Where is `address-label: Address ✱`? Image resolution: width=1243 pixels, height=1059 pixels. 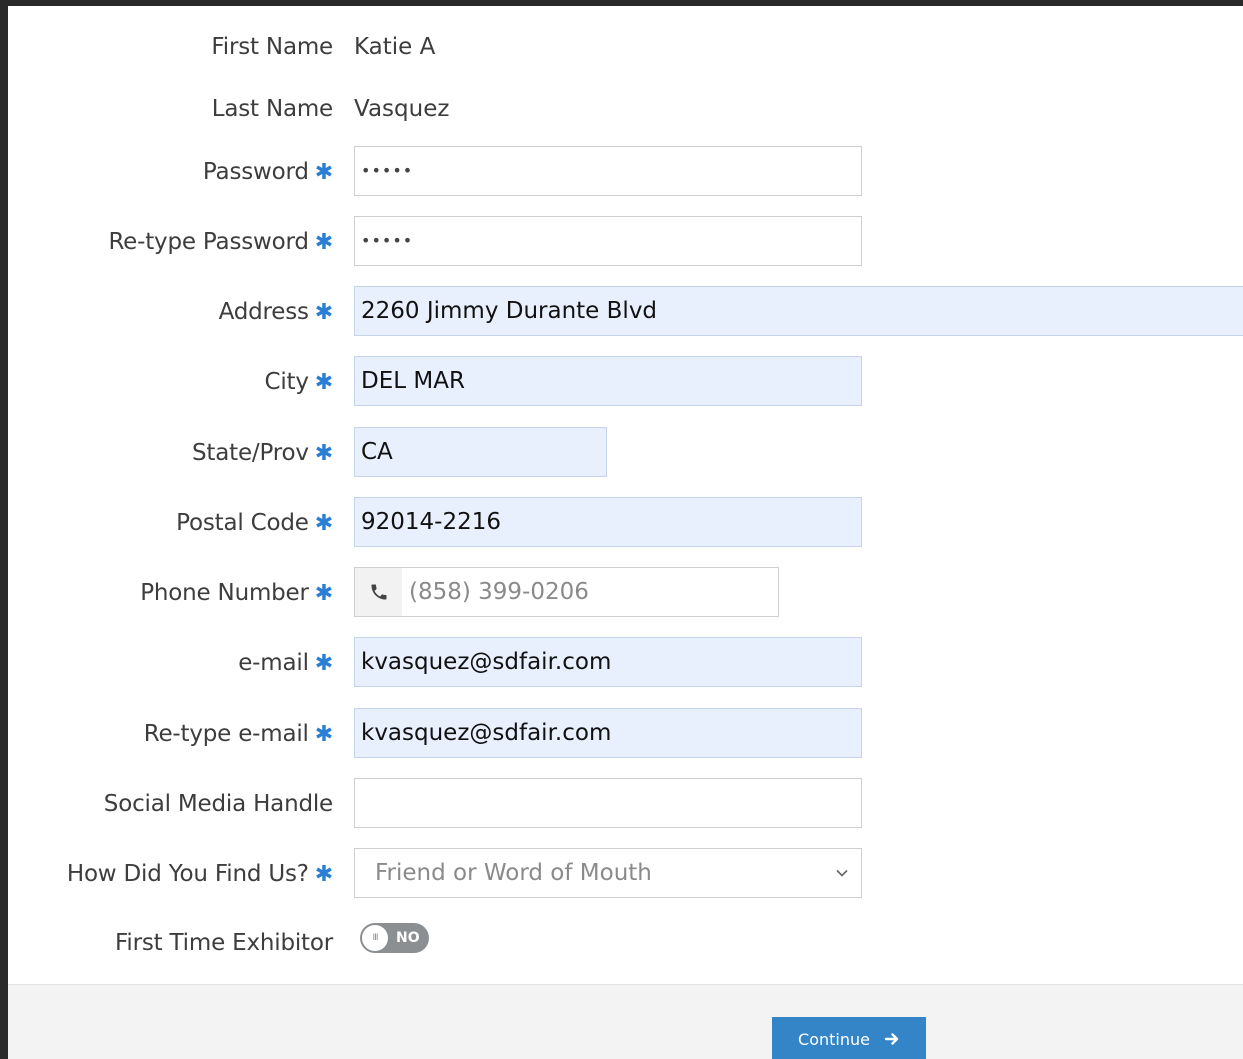 address-label: Address ✱ is located at coordinates (276, 312).